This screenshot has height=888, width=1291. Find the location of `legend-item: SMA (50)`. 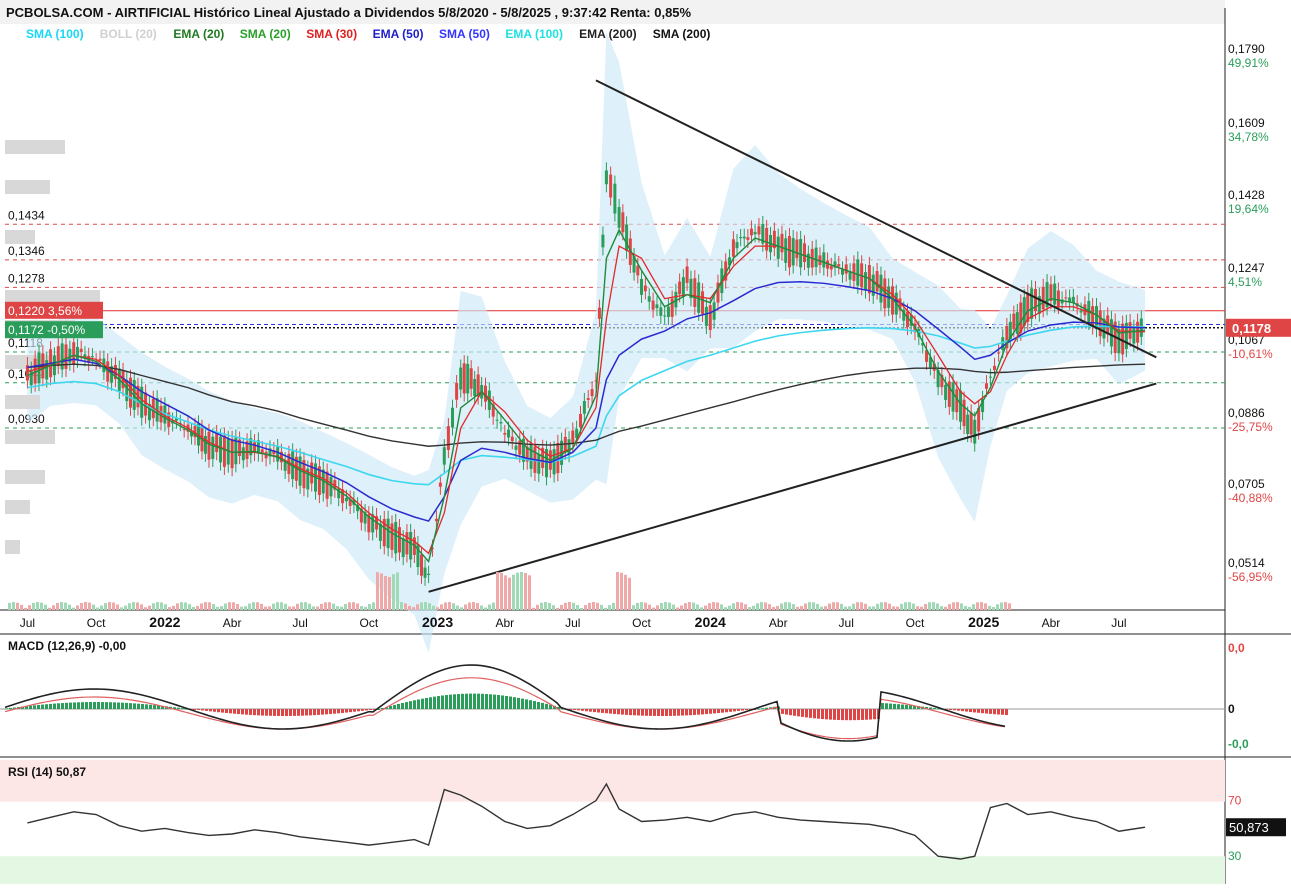

legend-item: SMA (50) is located at coordinates (464, 34).